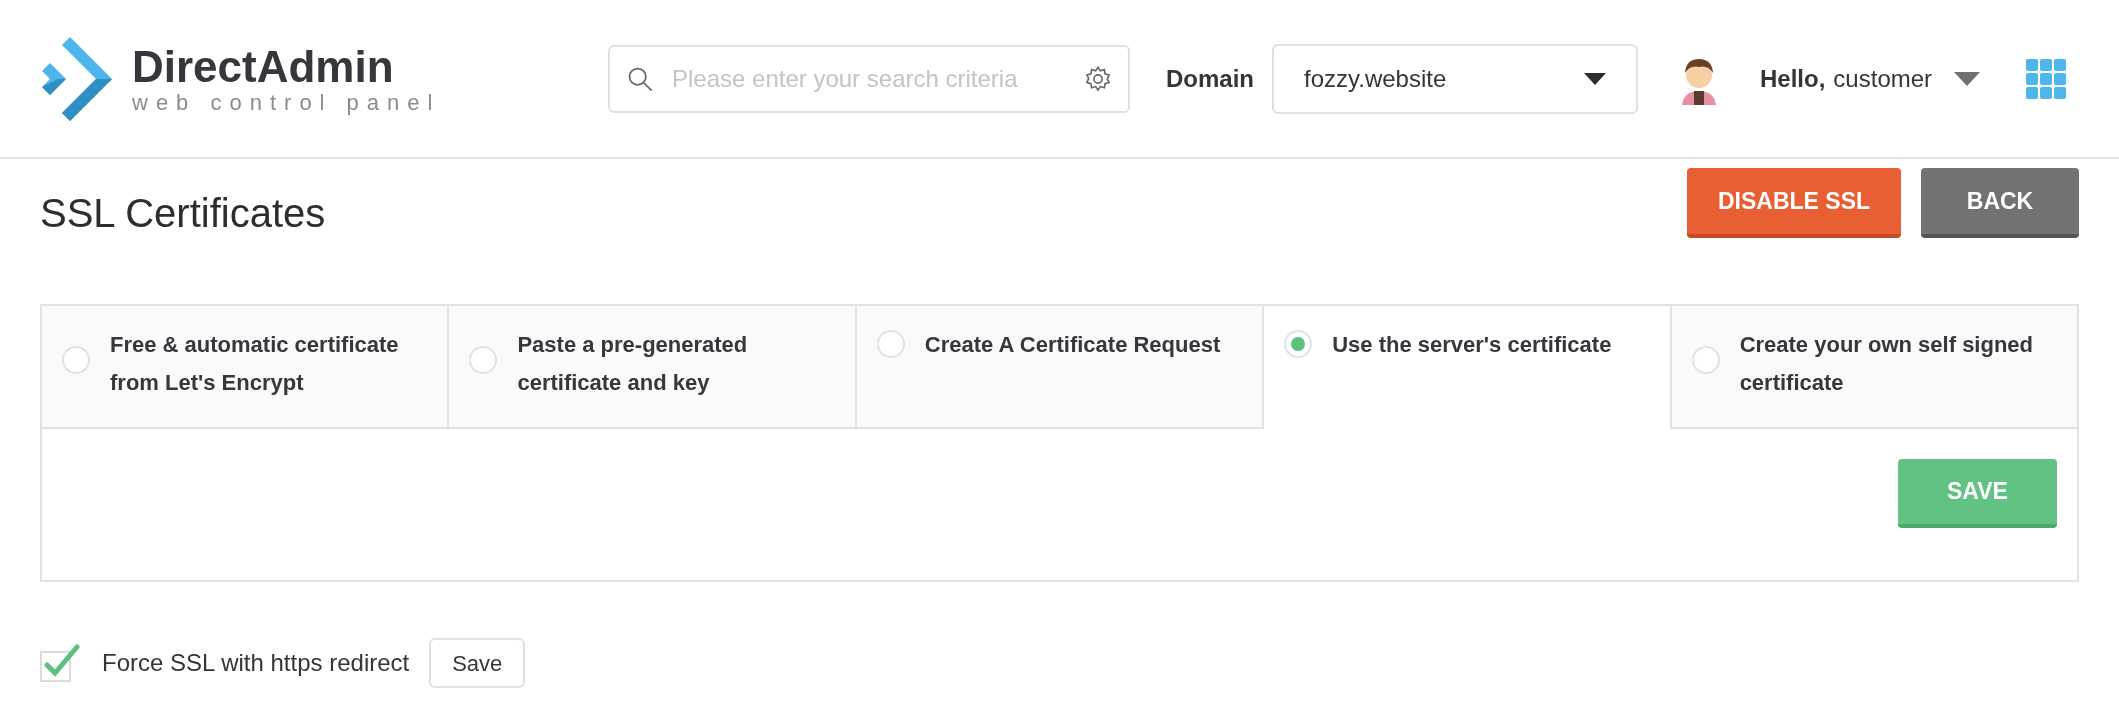 This screenshot has height=713, width=2119. What do you see at coordinates (869, 78) in the screenshot?
I see `search-field: Please enter your search criteria` at bounding box center [869, 78].